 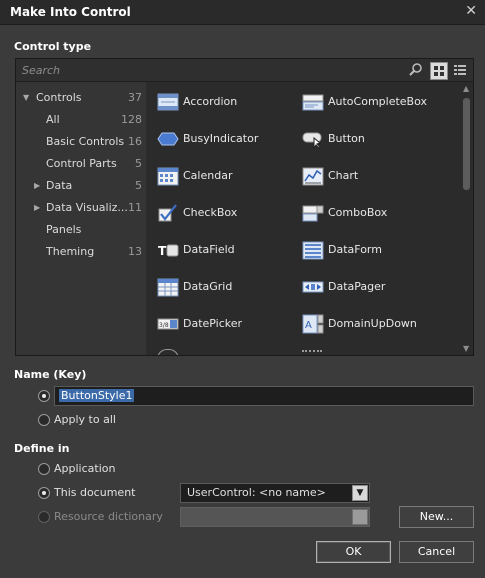 I want to click on control-item-label: CheckBox, so click(x=210, y=212).